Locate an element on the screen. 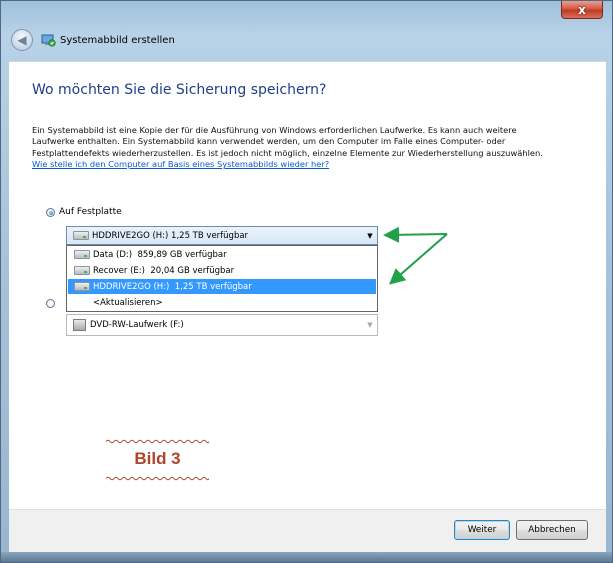 Image resolution: width=613 pixels, height=563 pixels. arrow-to-selected-item is located at coordinates (418, 259).